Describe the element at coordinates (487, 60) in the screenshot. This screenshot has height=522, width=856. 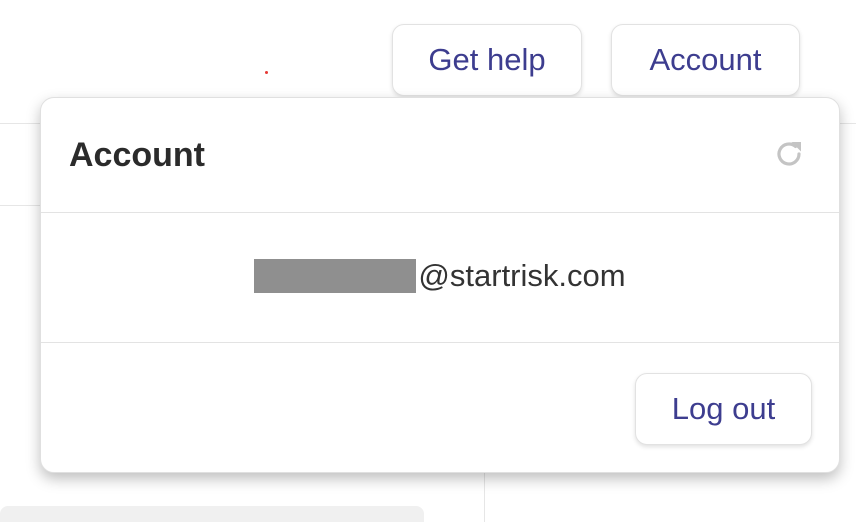
I see `get-help-button: Get help` at that location.